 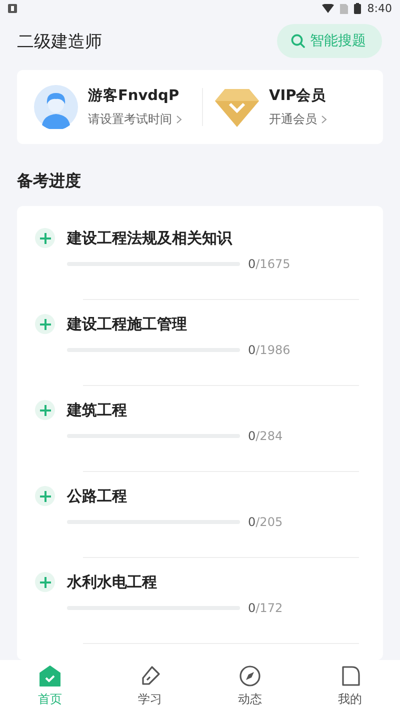 I want to click on diamond-icon, so click(x=237, y=107).